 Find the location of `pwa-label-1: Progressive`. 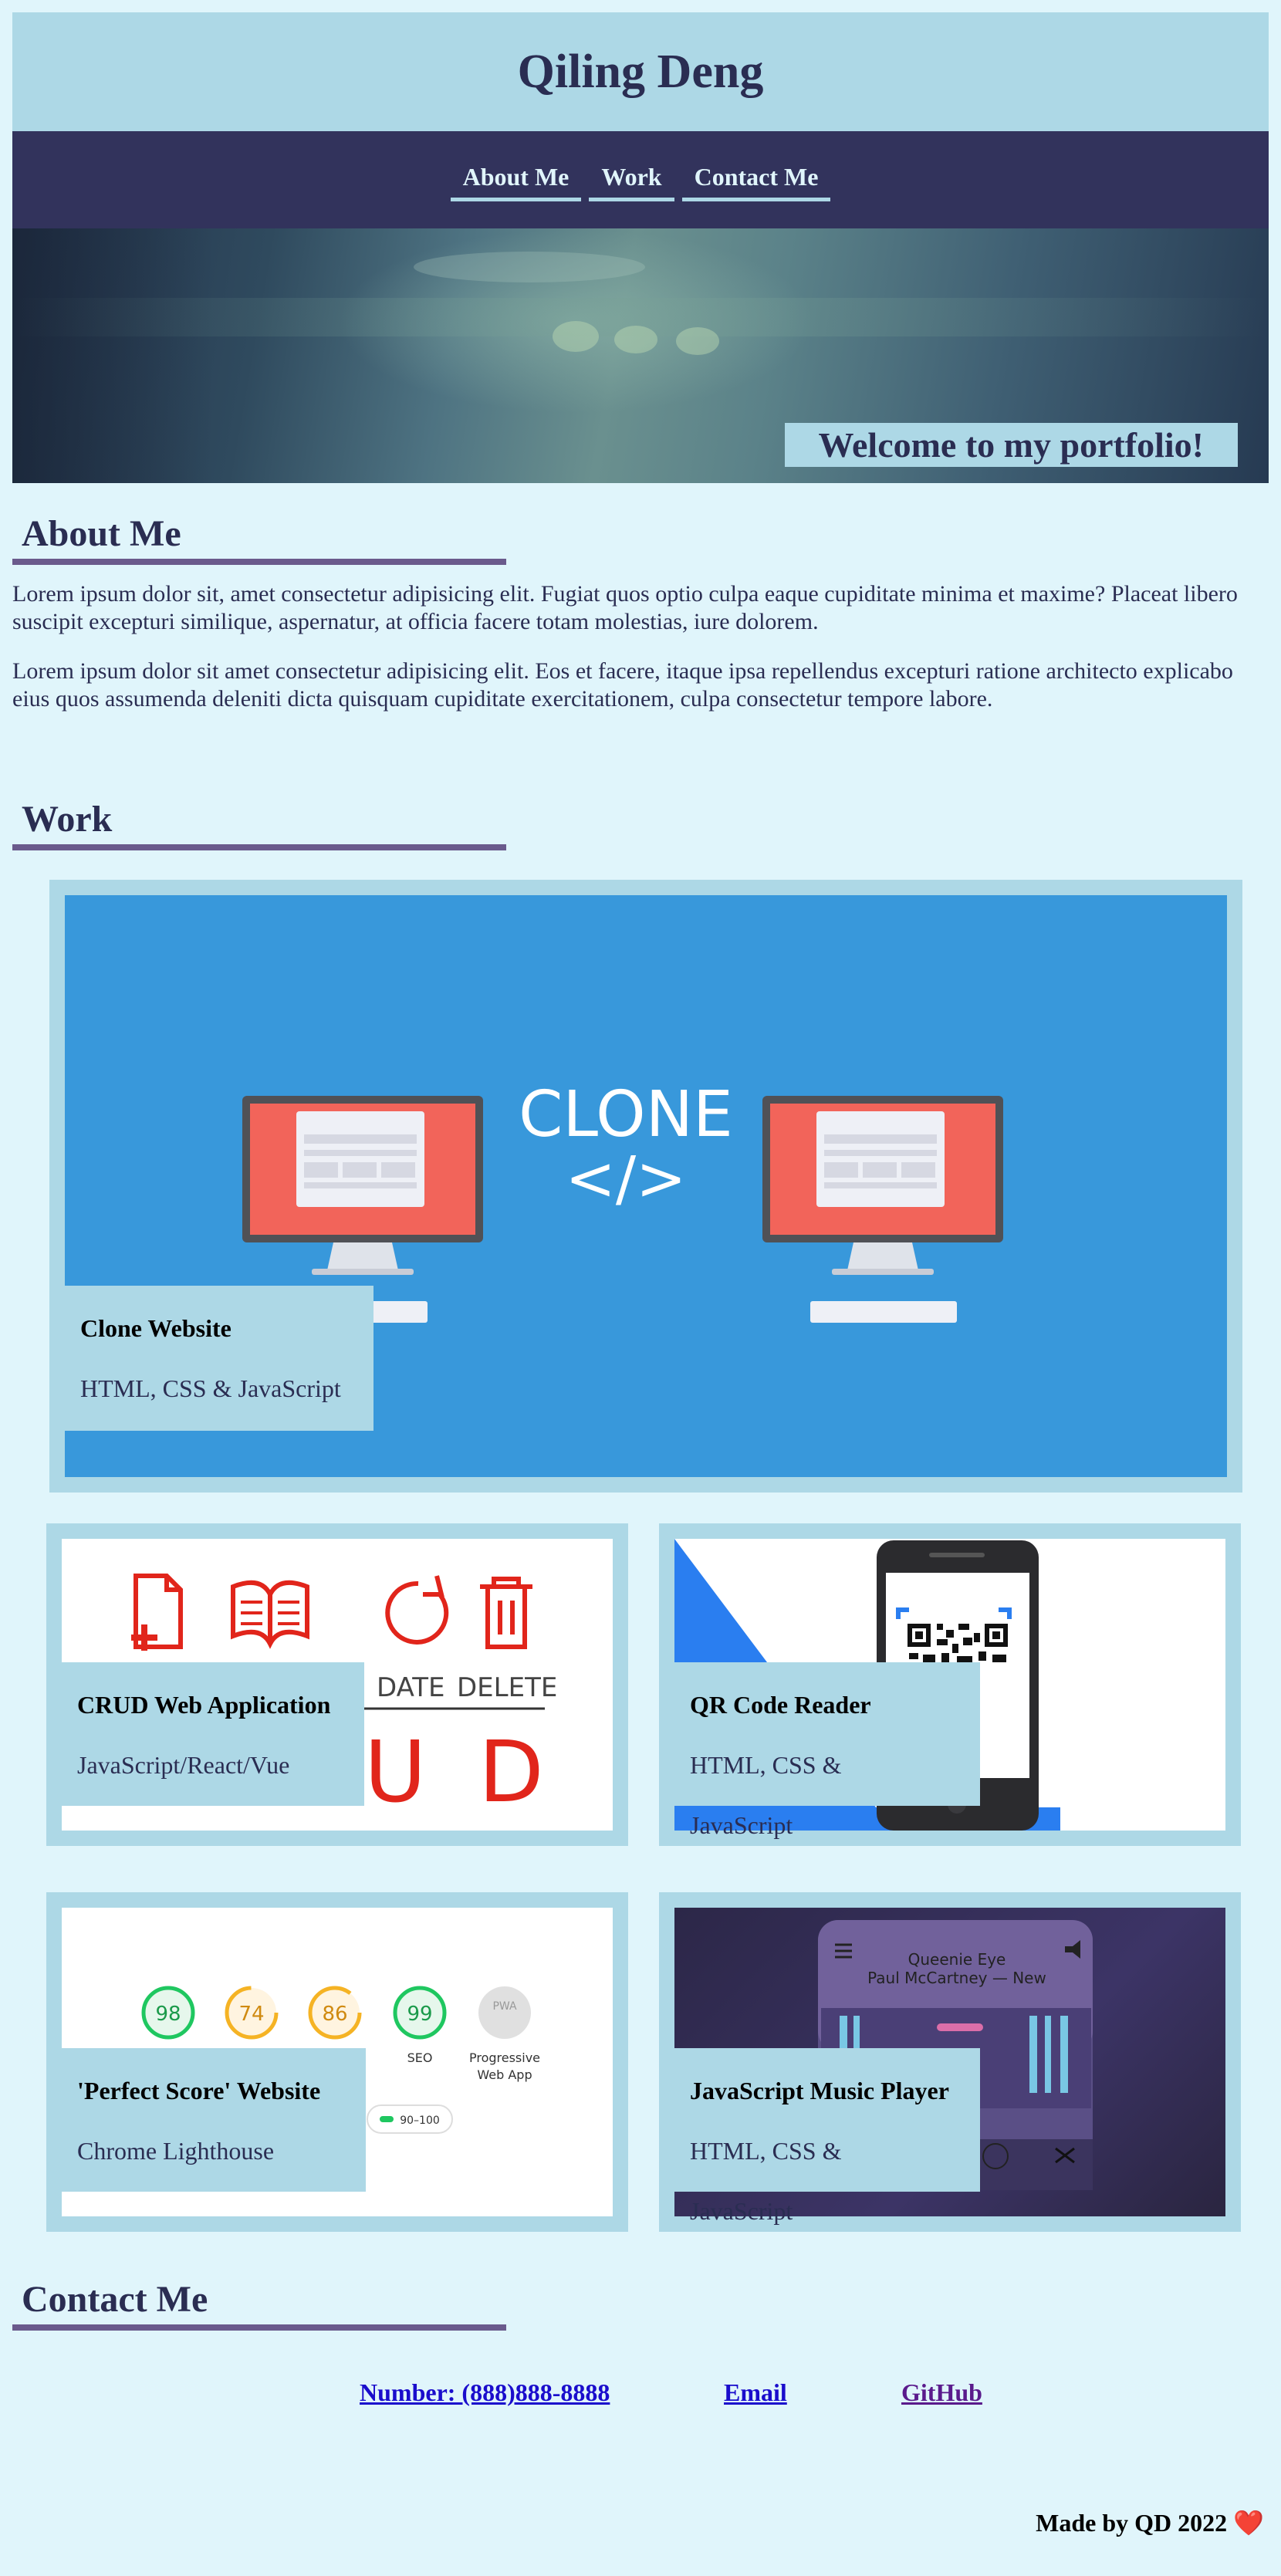

pwa-label-1: Progressive is located at coordinates (505, 2057).